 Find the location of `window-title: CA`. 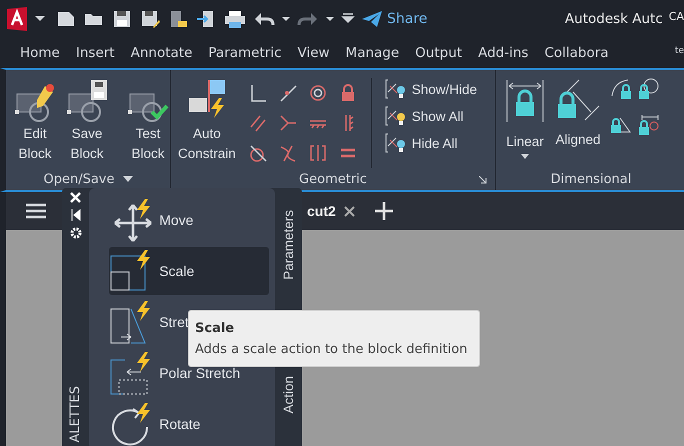

window-title: CA is located at coordinates (676, 16).